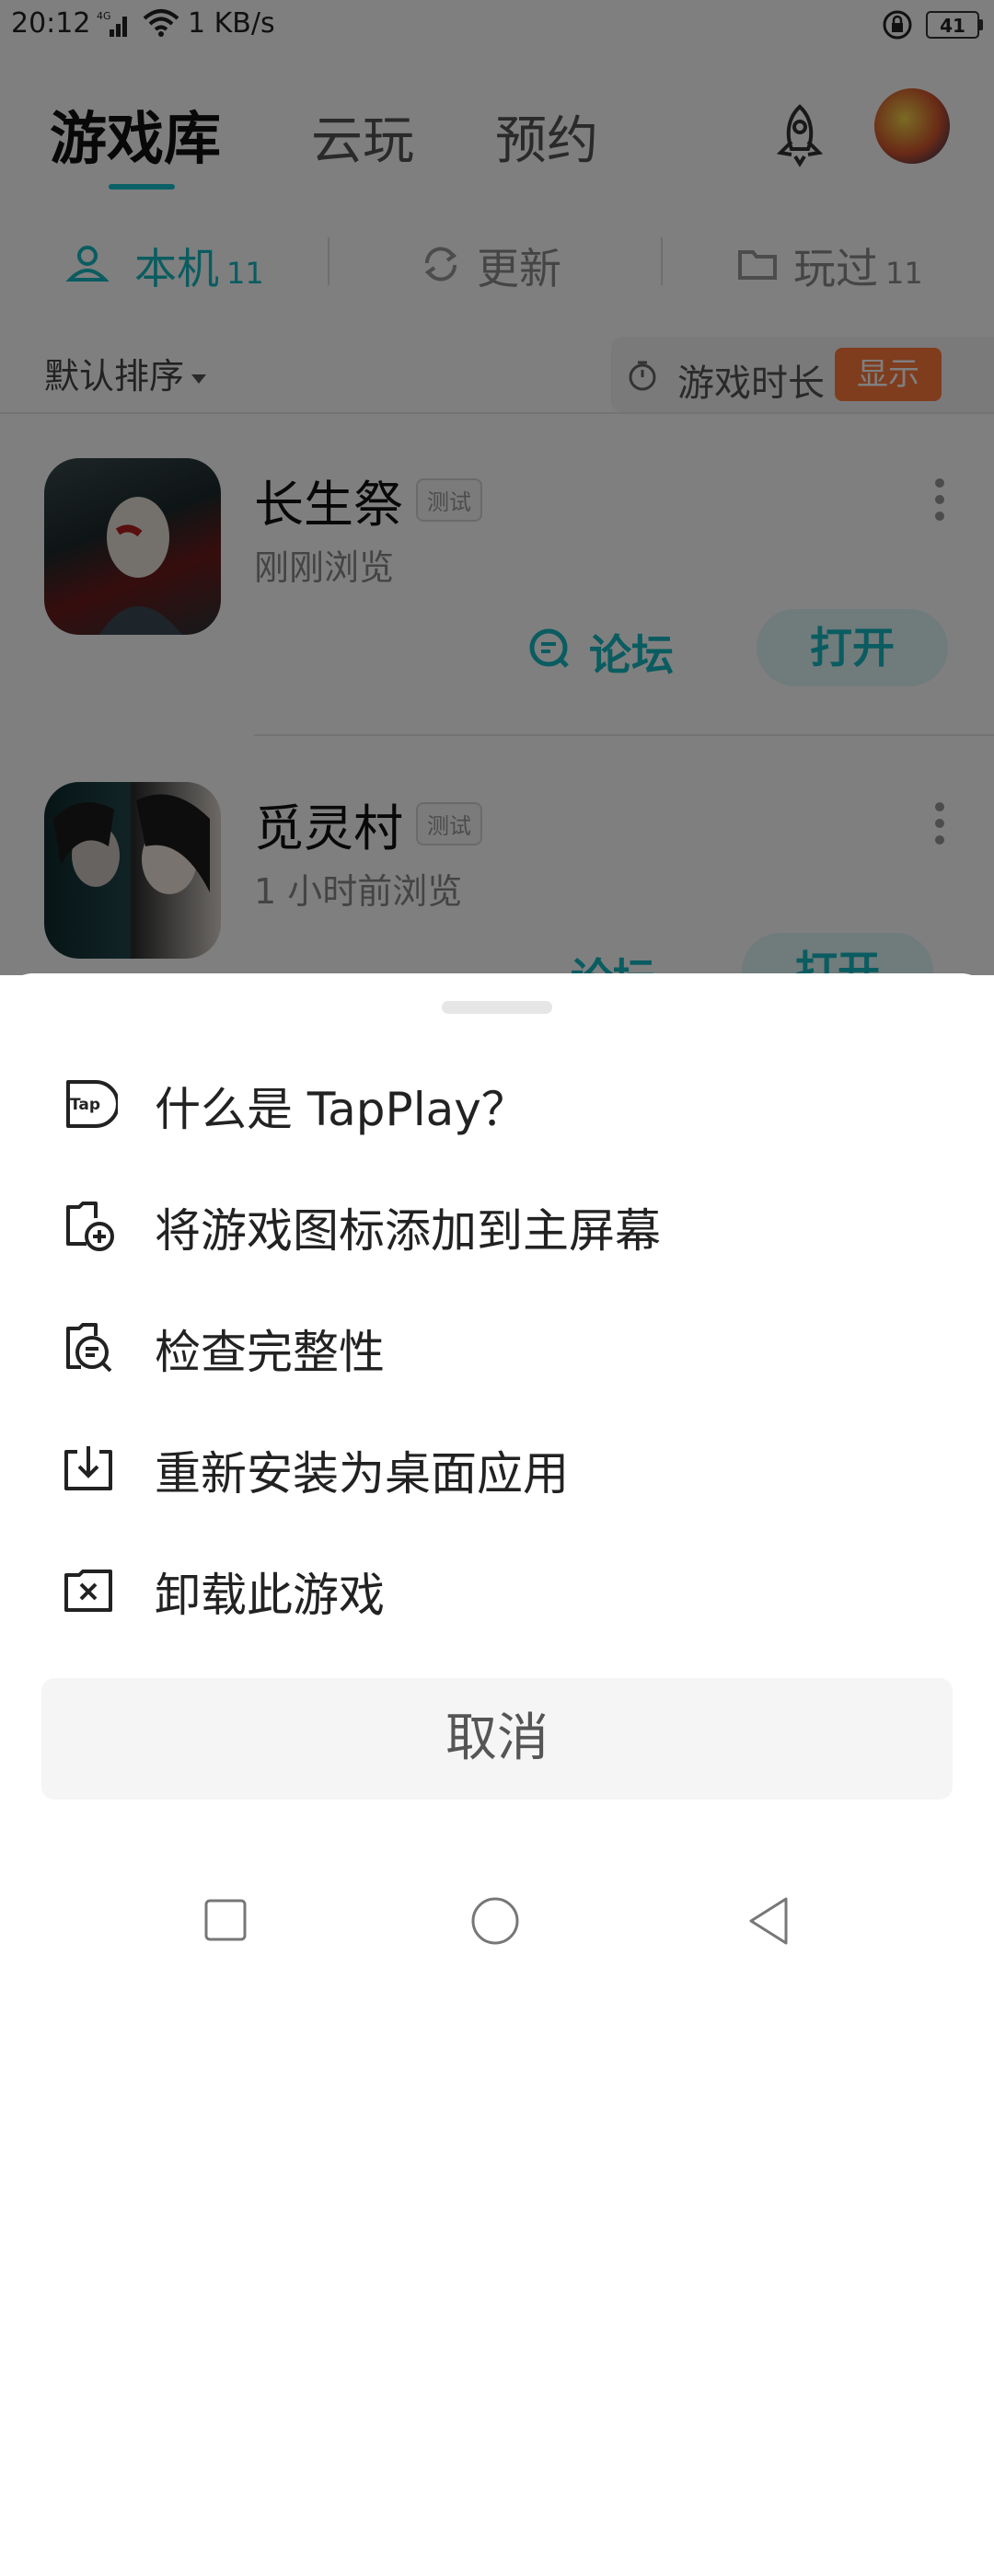  I want to click on menu-item-reinstall-desktop: 重新安装为桌面应用, so click(362, 1470).